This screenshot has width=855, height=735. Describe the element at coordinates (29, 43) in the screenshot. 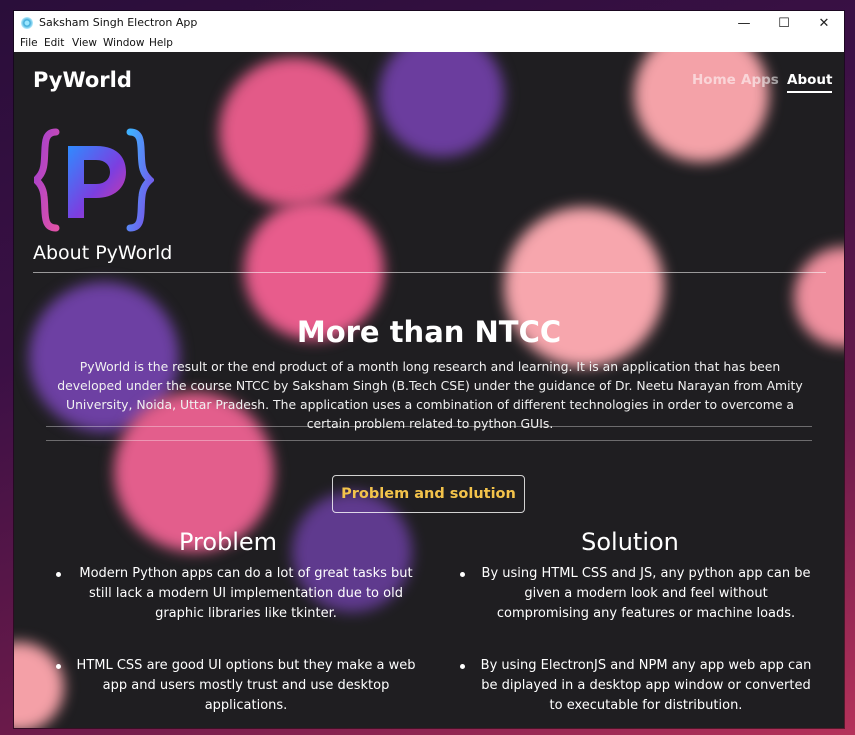

I see `menu-file: File` at that location.